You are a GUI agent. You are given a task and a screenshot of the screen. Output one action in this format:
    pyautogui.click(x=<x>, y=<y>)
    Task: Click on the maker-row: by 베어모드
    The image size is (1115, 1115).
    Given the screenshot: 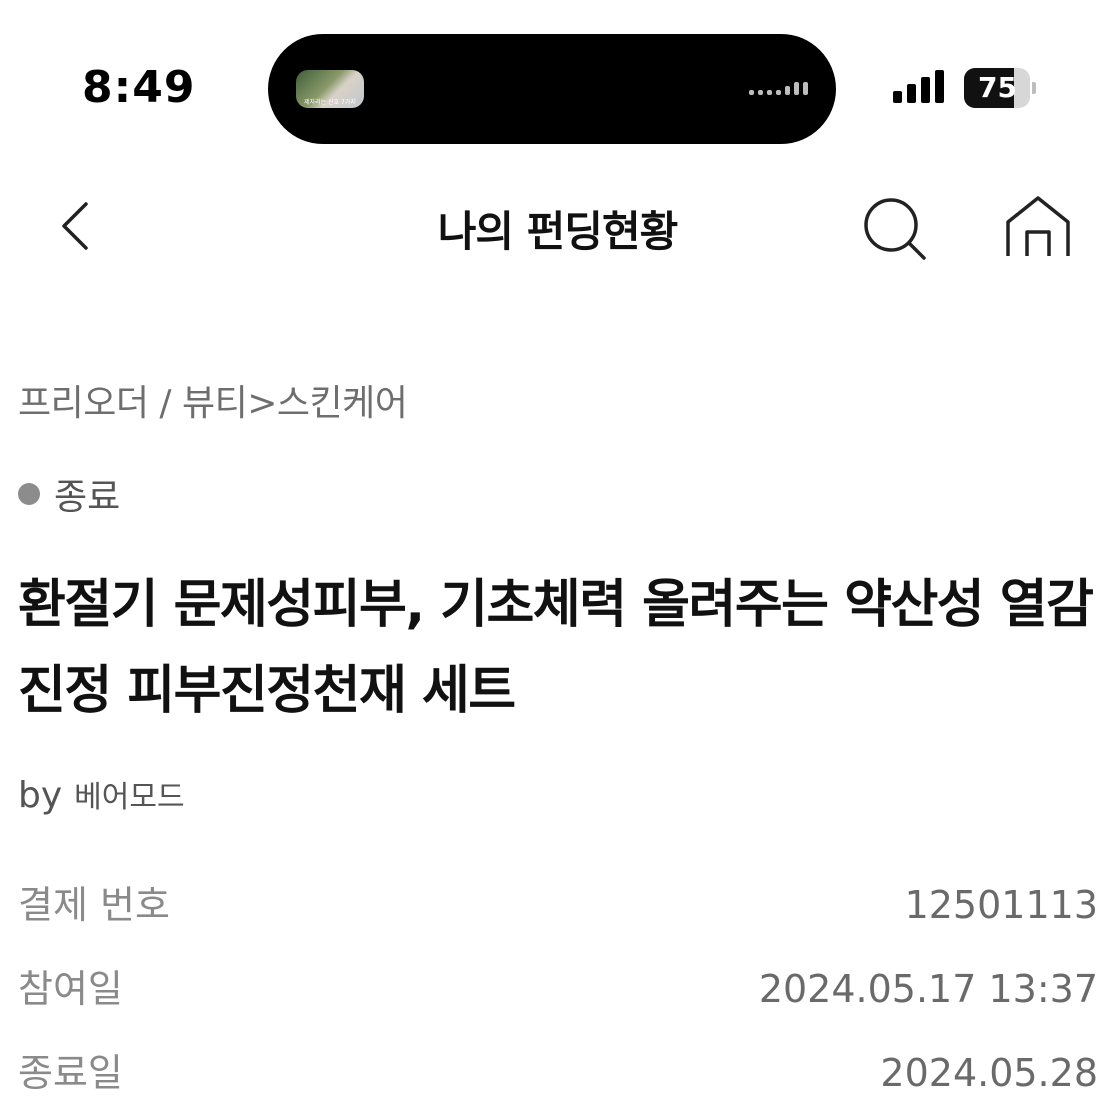 What is the action you would take?
    pyautogui.click(x=101, y=794)
    